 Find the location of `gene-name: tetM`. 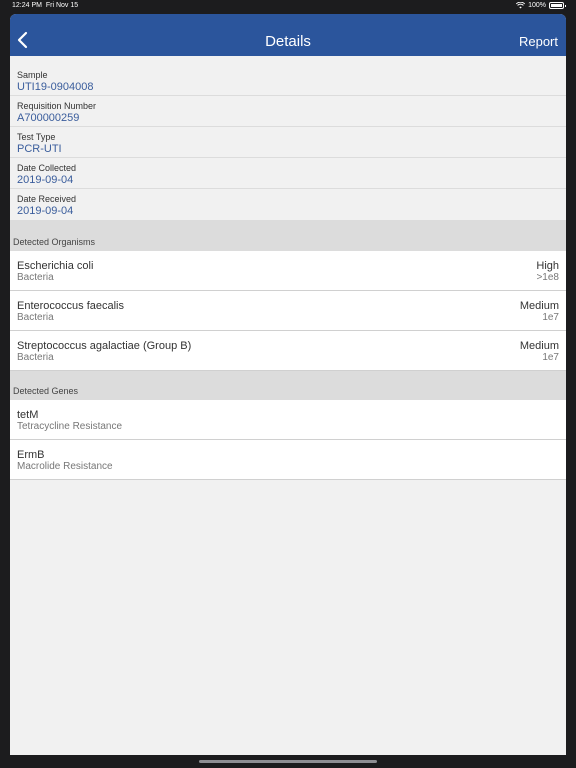

gene-name: tetM is located at coordinates (28, 415).